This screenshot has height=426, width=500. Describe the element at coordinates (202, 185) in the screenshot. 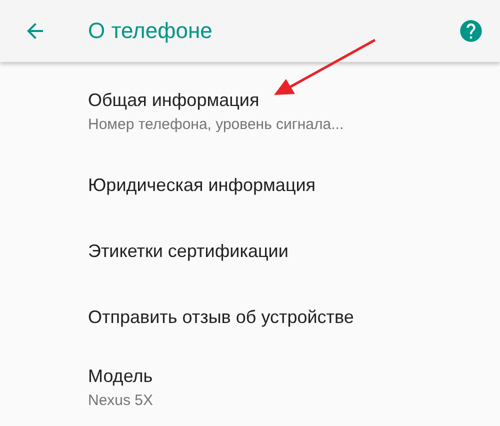

I see `item-title: Юридическая информация` at that location.